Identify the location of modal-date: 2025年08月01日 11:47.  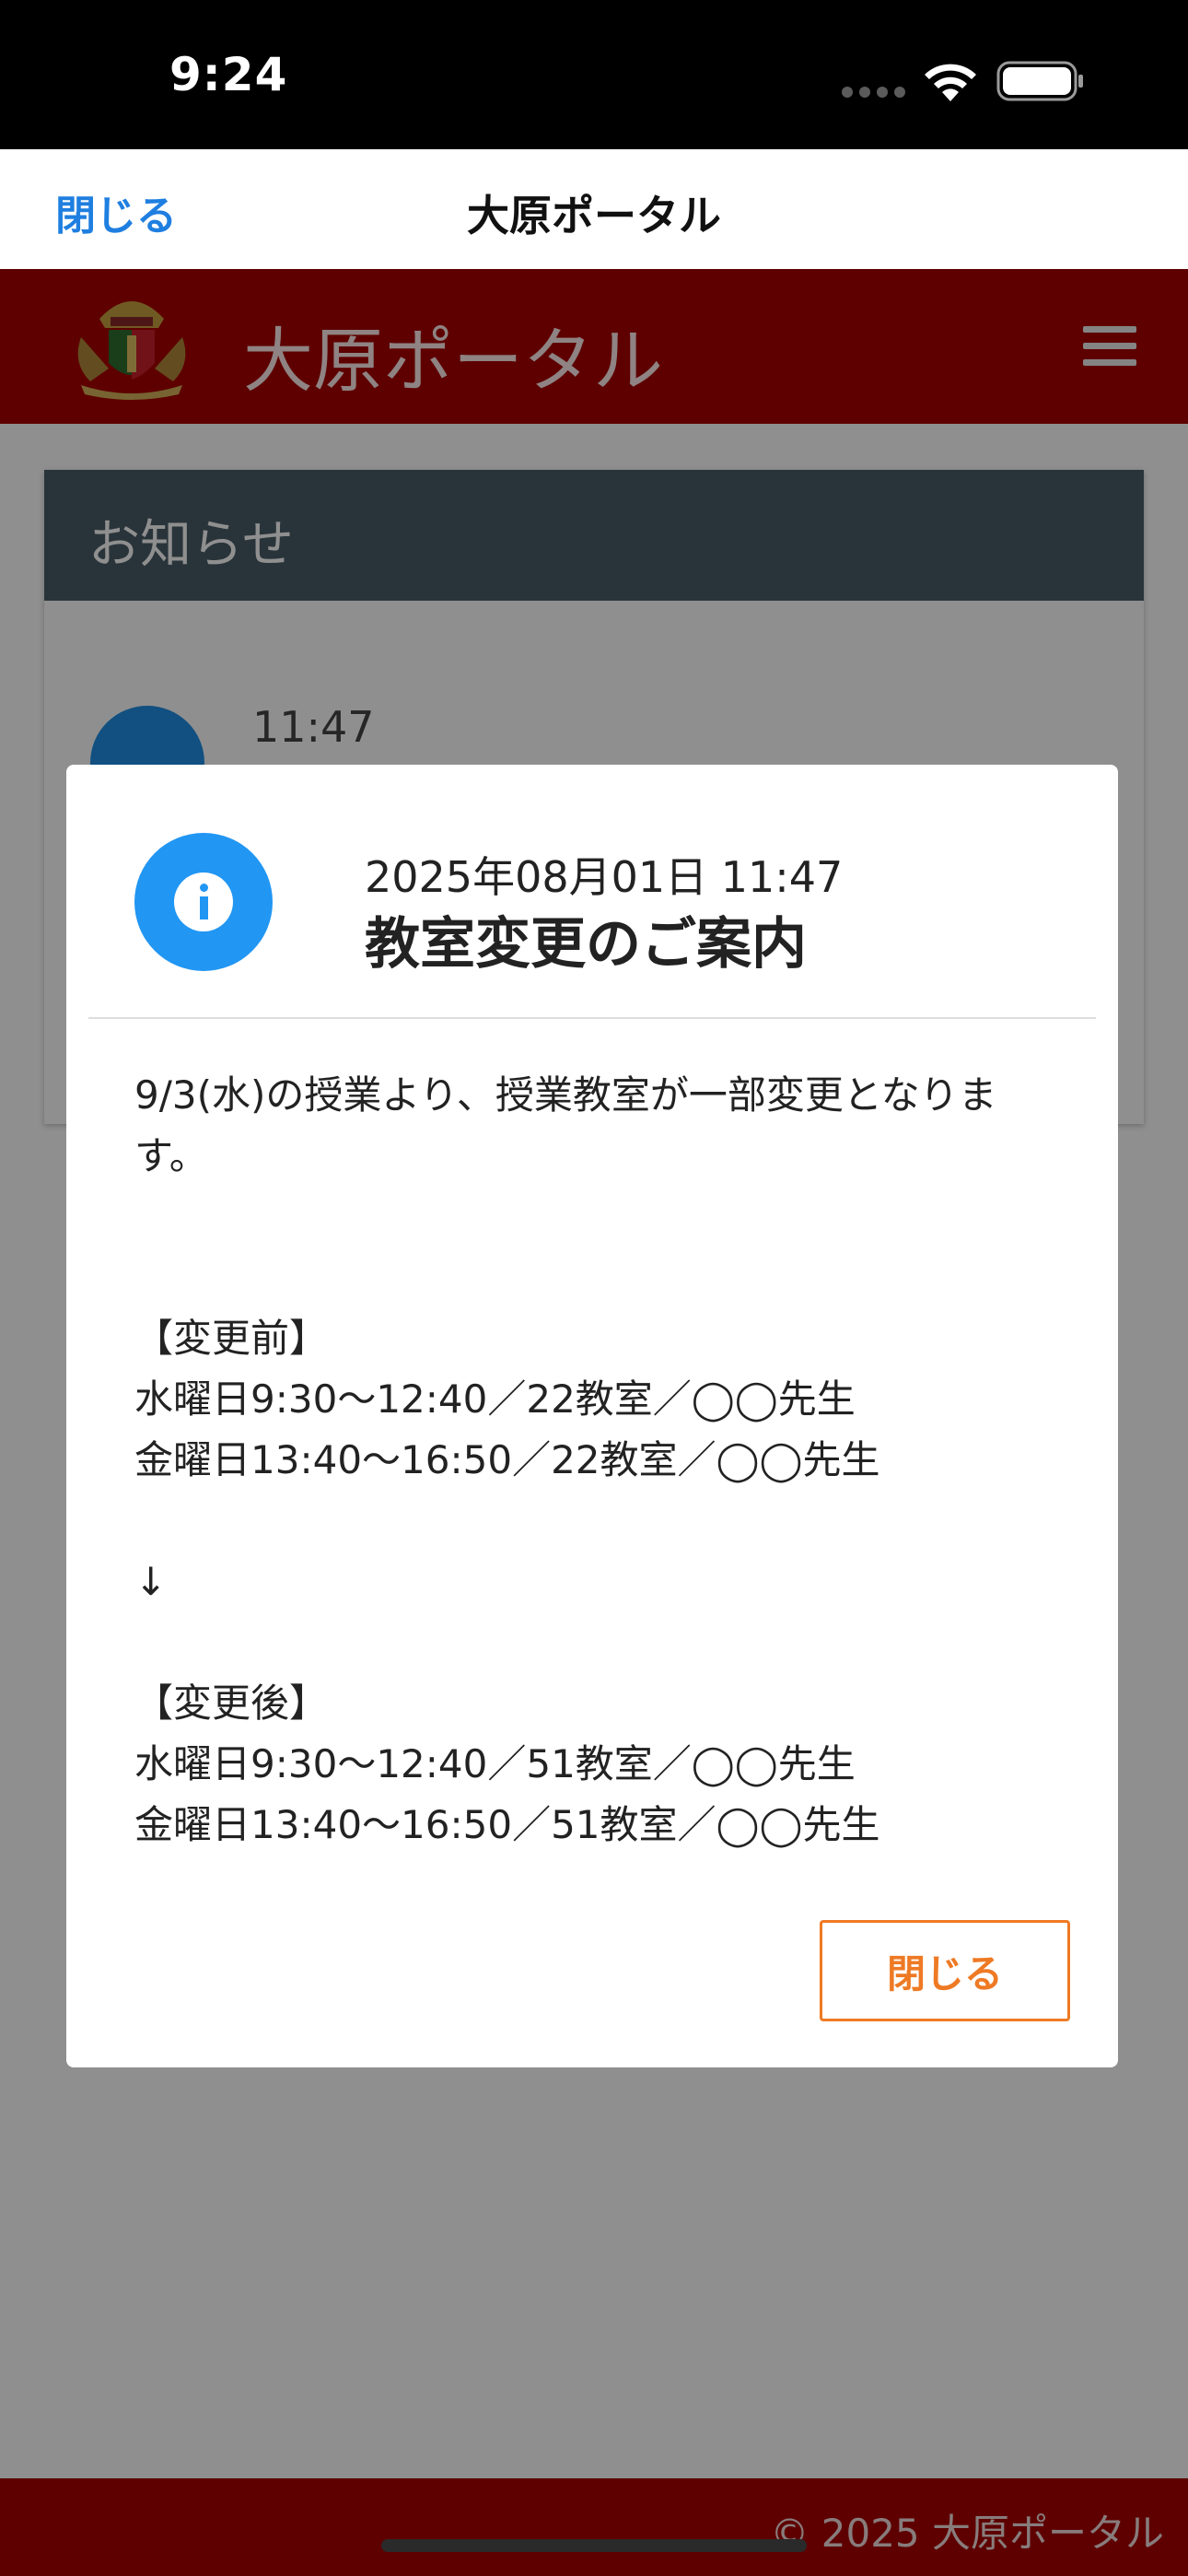
(604, 877).